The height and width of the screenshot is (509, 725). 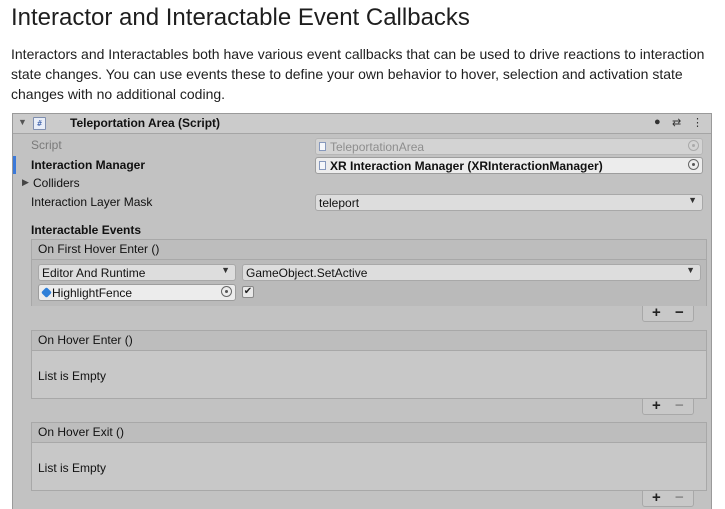 What do you see at coordinates (676, 122) in the screenshot?
I see `settings-icon: ⇄` at bounding box center [676, 122].